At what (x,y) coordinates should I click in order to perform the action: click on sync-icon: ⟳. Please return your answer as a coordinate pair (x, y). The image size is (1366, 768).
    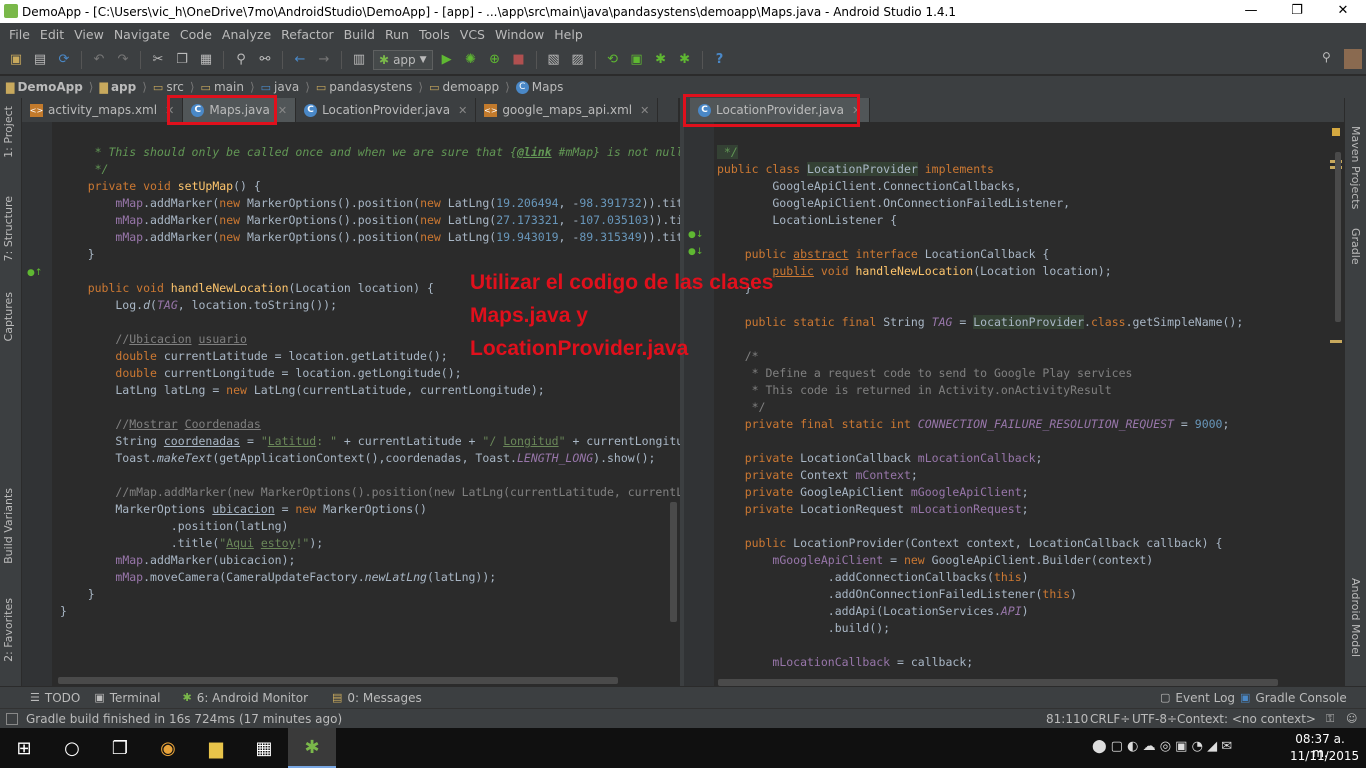
    Looking at the image, I should click on (64, 60).